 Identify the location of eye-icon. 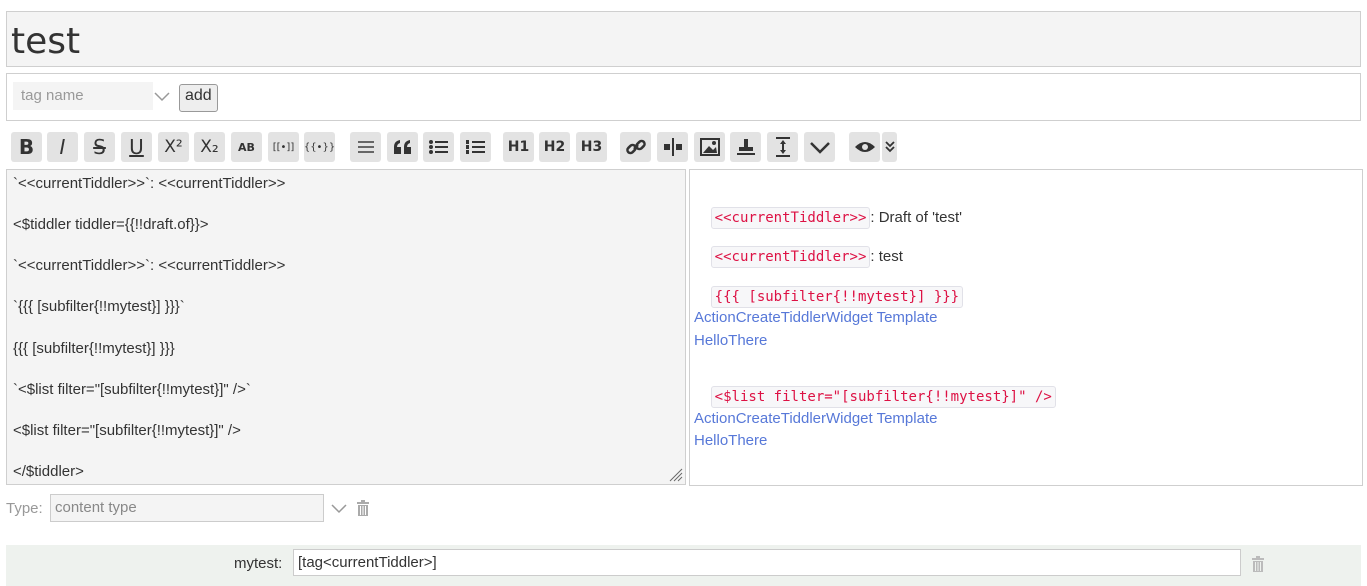
(864, 147).